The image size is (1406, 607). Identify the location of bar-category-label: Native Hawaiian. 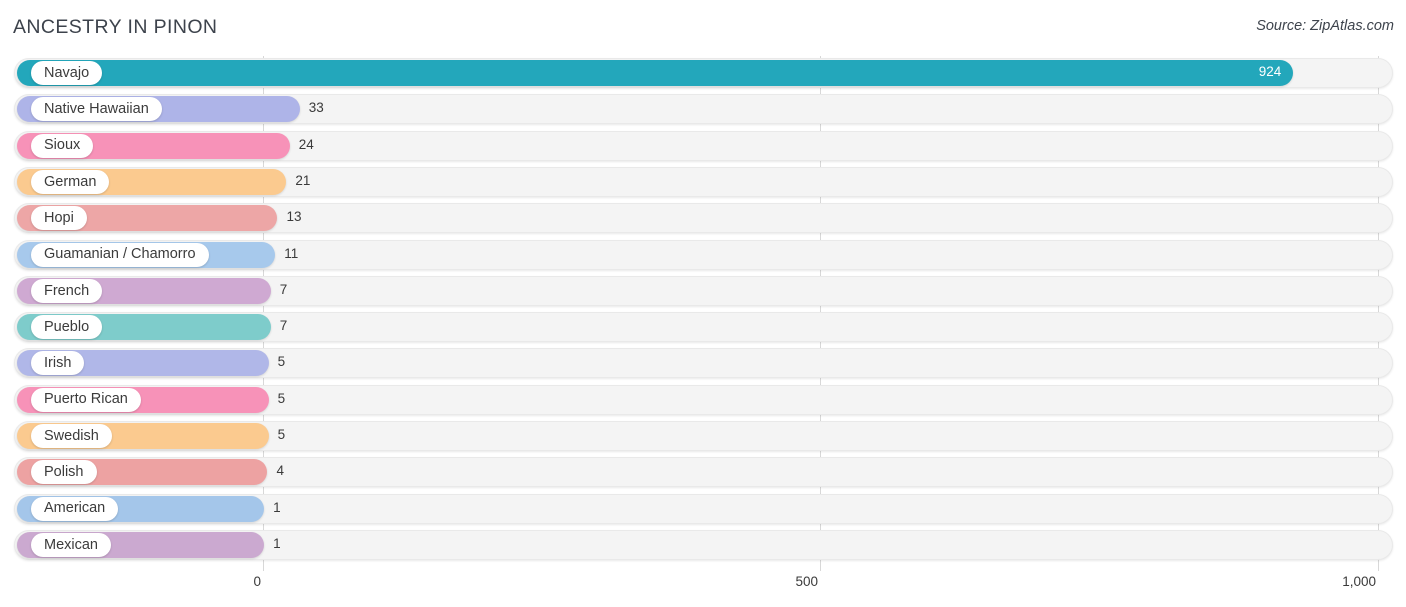
(96, 109).